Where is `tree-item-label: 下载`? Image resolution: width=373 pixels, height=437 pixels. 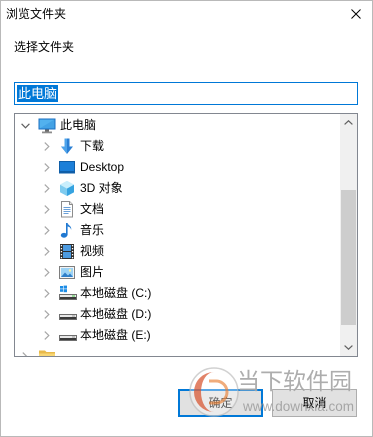 tree-item-label: 下载 is located at coordinates (92, 146).